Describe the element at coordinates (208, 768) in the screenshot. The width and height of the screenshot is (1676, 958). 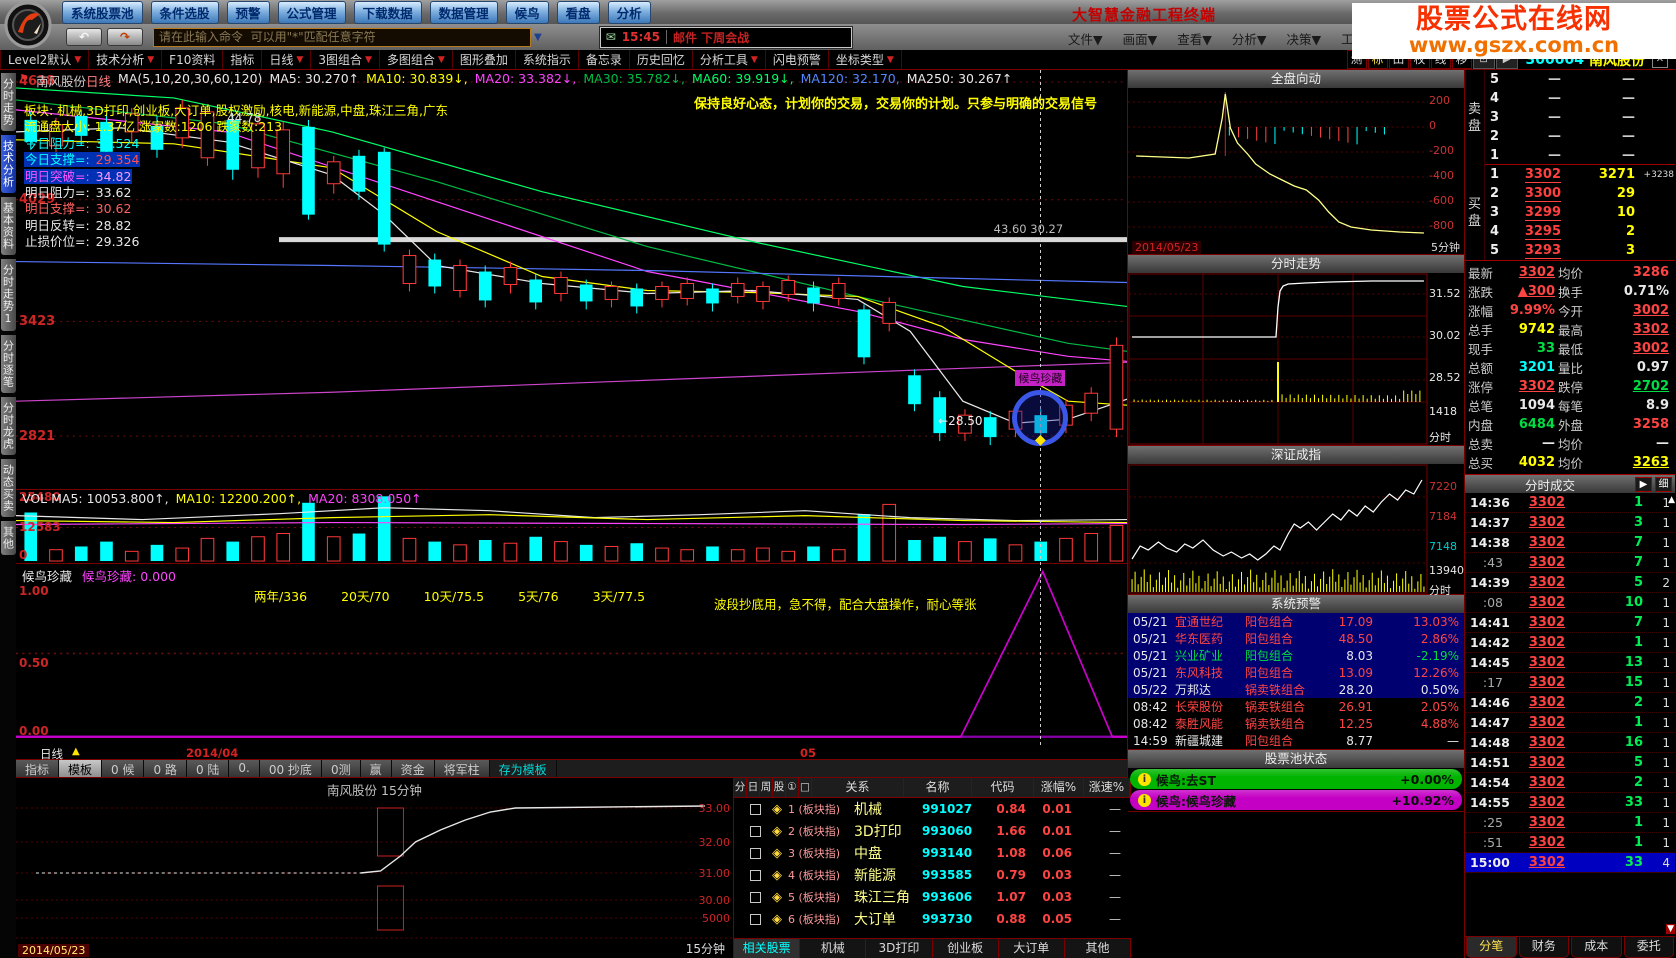
I see `bottom-tab-4: 0 陆` at that location.